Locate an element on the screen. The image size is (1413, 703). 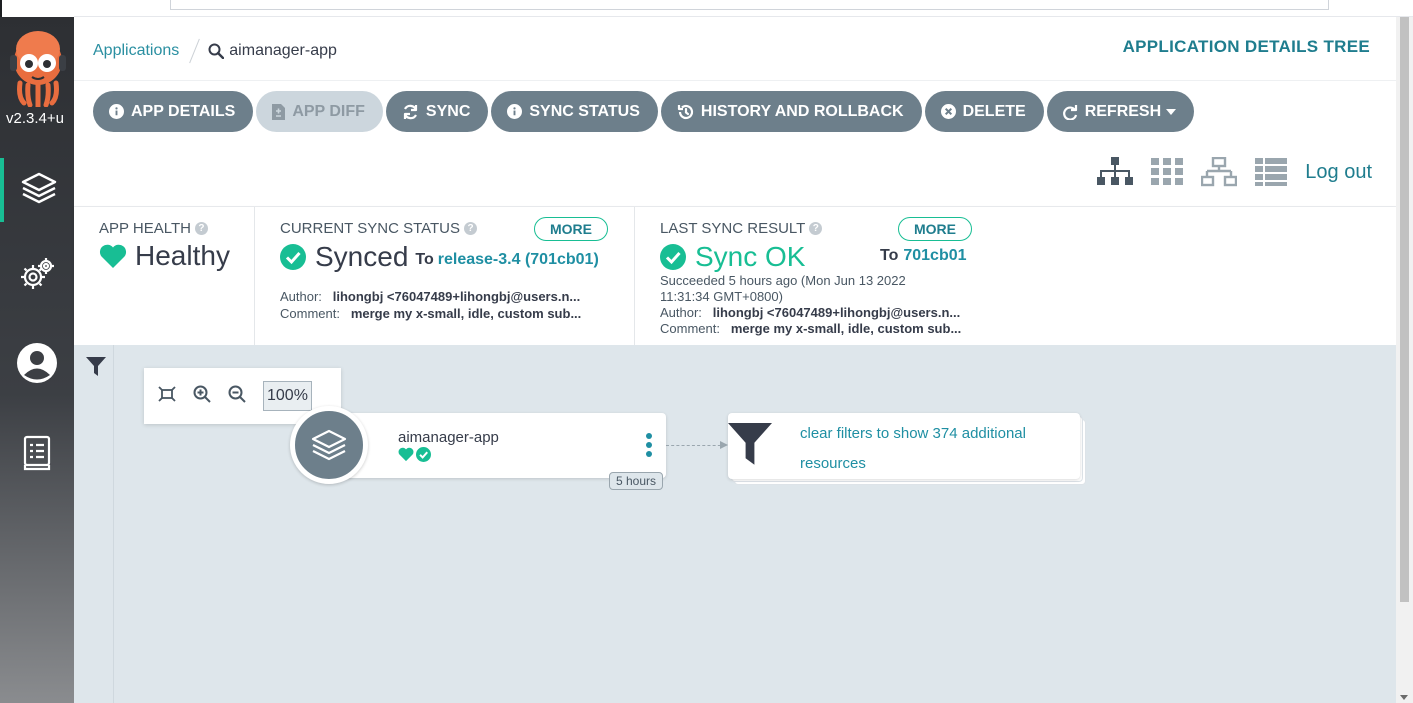
current-sync-more-button: MORE is located at coordinates (571, 229).